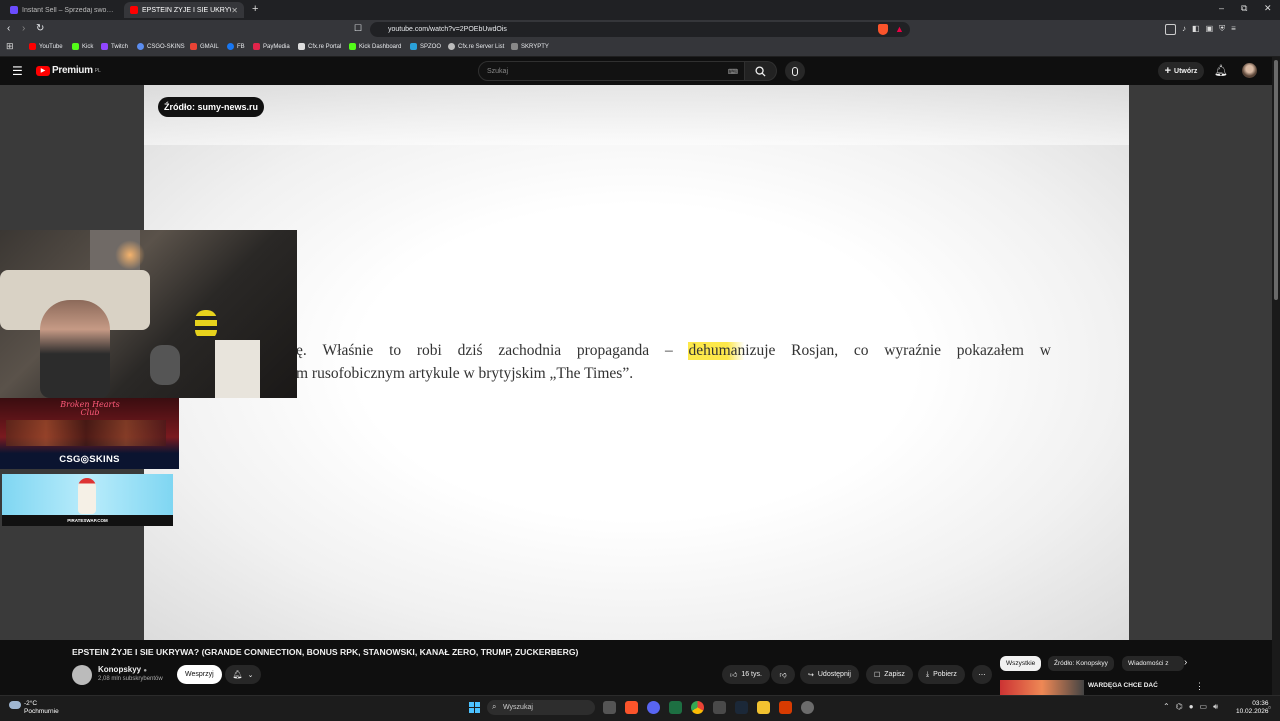 This screenshot has height=721, width=1280. What do you see at coordinates (785, 707) in the screenshot?
I see `office-icon` at bounding box center [785, 707].